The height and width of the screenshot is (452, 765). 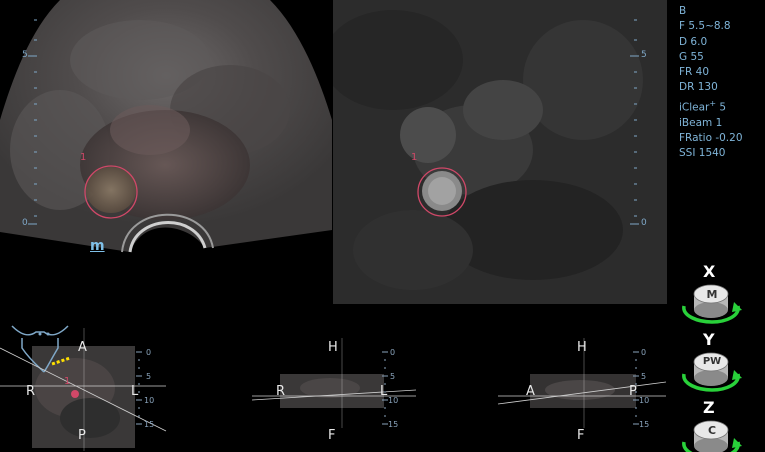 I want to click on param-fratio: FRatio -0.20, so click(x=711, y=137).